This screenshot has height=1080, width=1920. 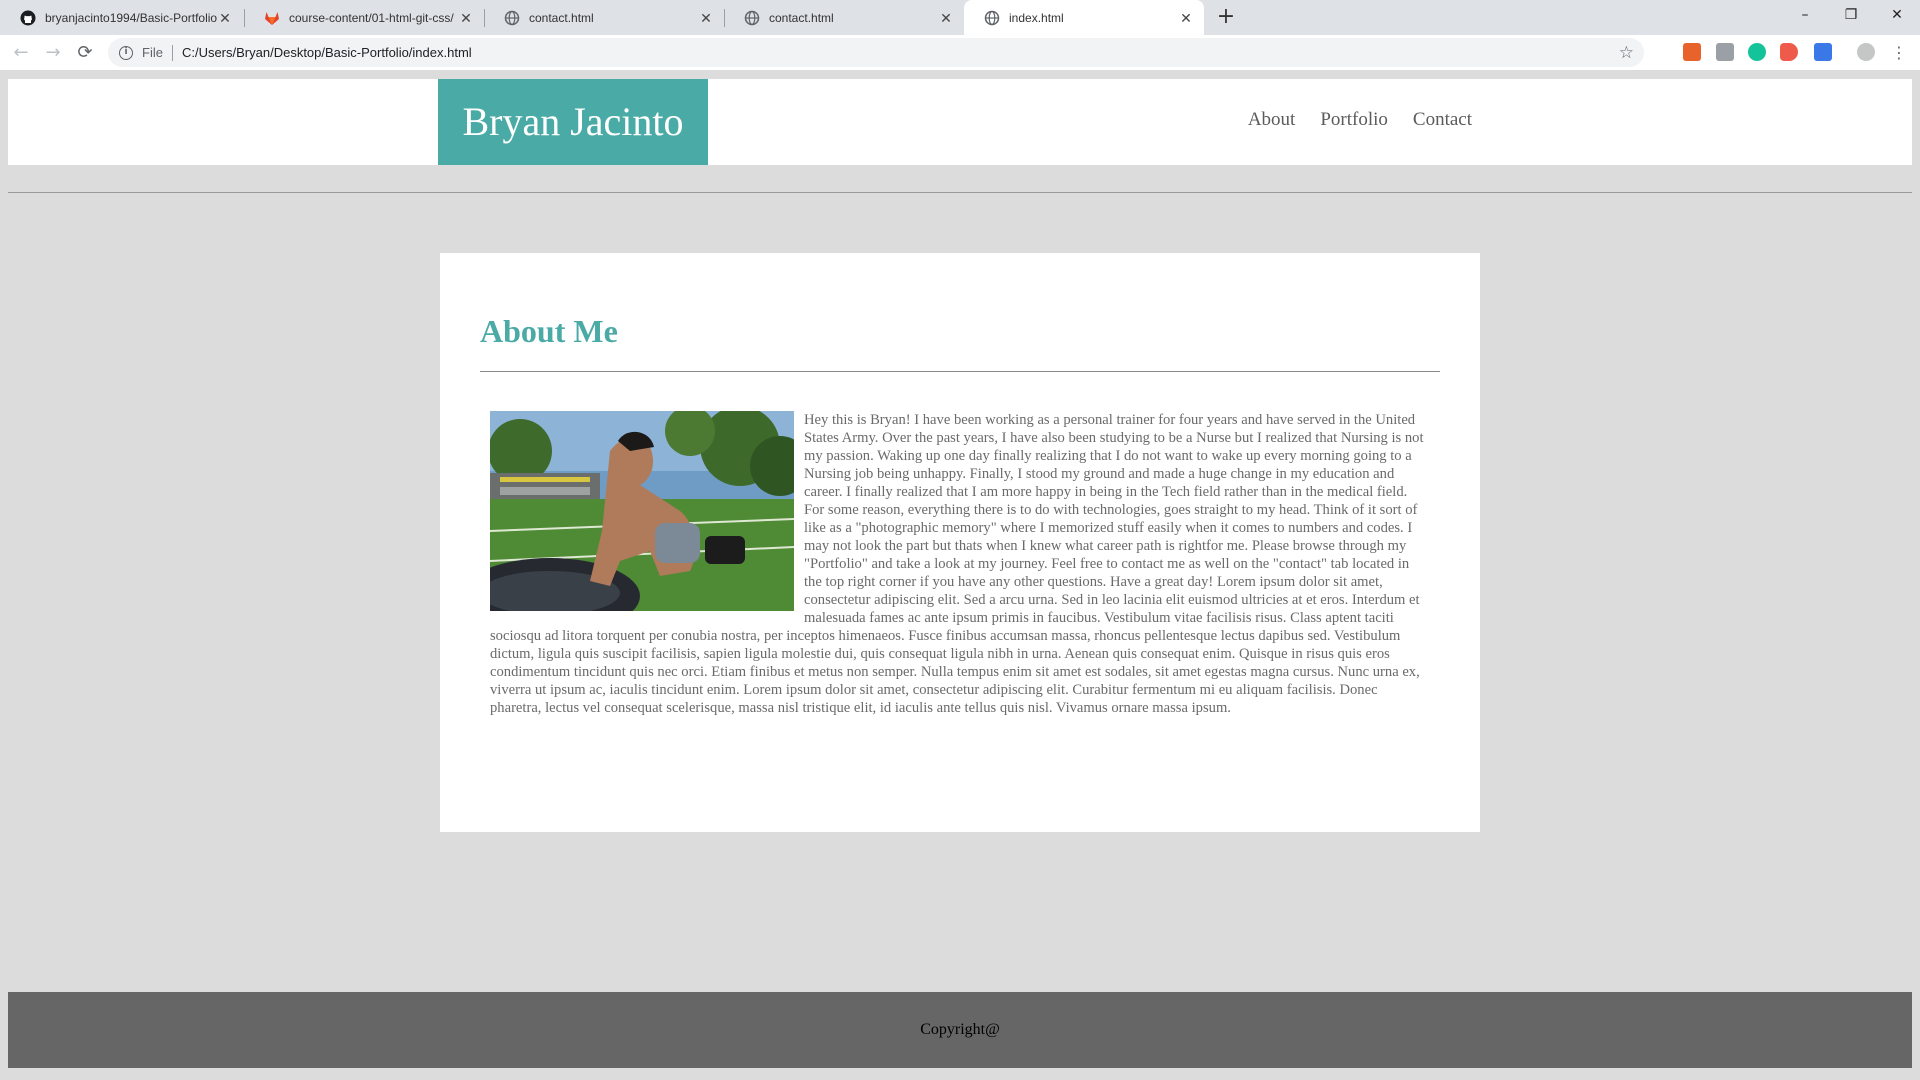 What do you see at coordinates (1897, 16) in the screenshot?
I see `close-window-button: ✕` at bounding box center [1897, 16].